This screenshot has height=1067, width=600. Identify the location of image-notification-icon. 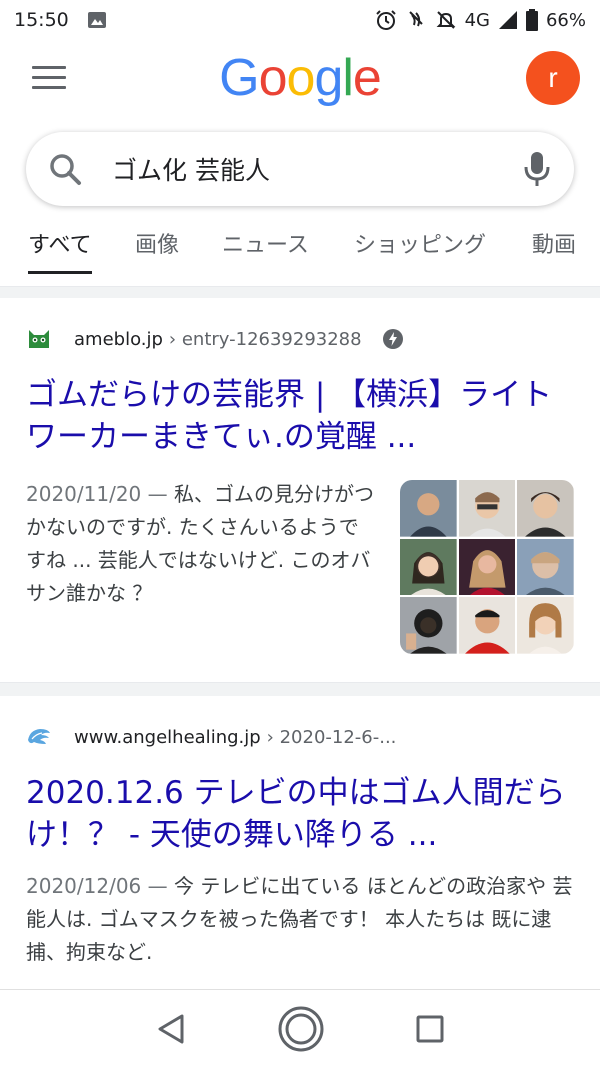
(96, 20).